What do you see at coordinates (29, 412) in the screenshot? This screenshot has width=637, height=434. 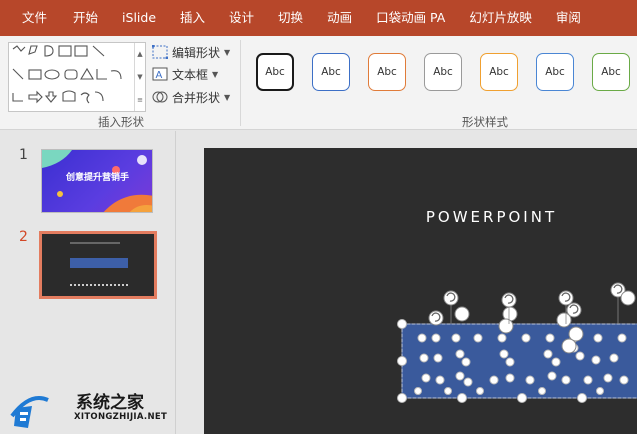 I see `watermark-logo-icon` at bounding box center [29, 412].